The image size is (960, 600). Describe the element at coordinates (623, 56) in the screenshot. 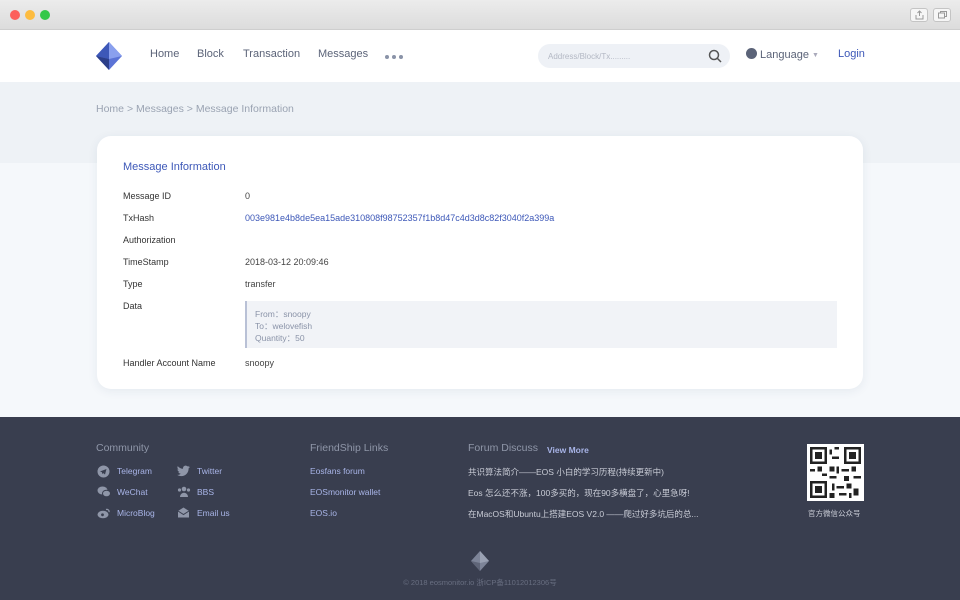

I see `search-input` at that location.